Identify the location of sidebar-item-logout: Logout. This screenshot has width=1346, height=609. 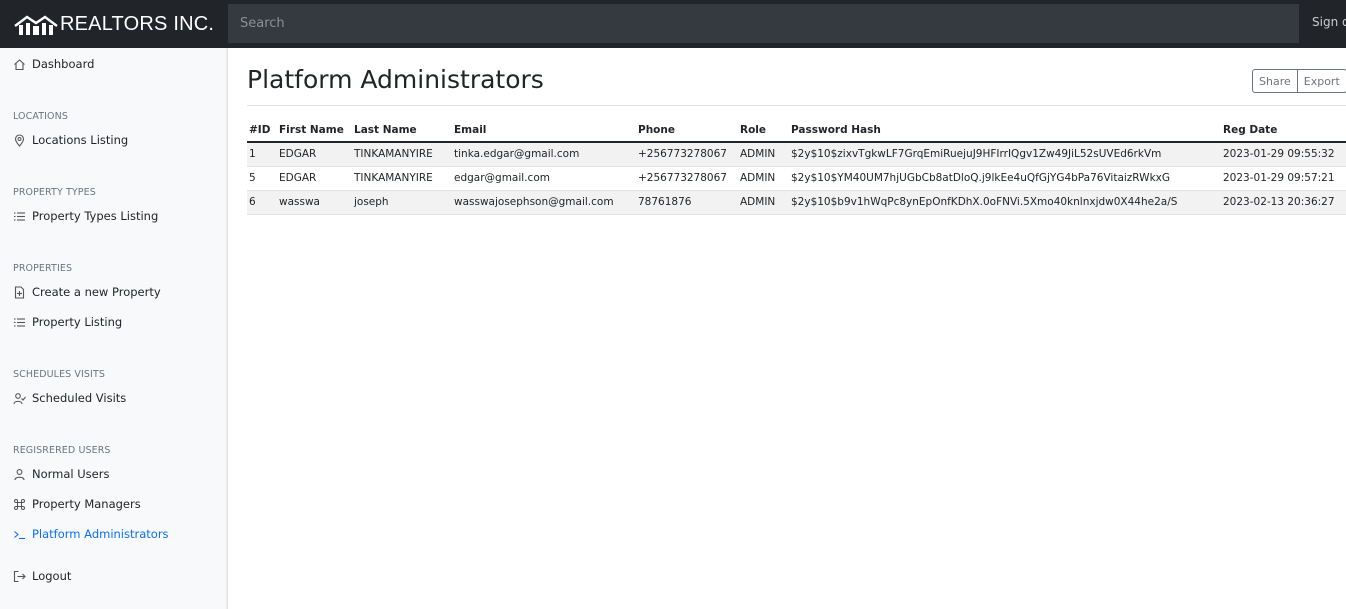
(42, 576).